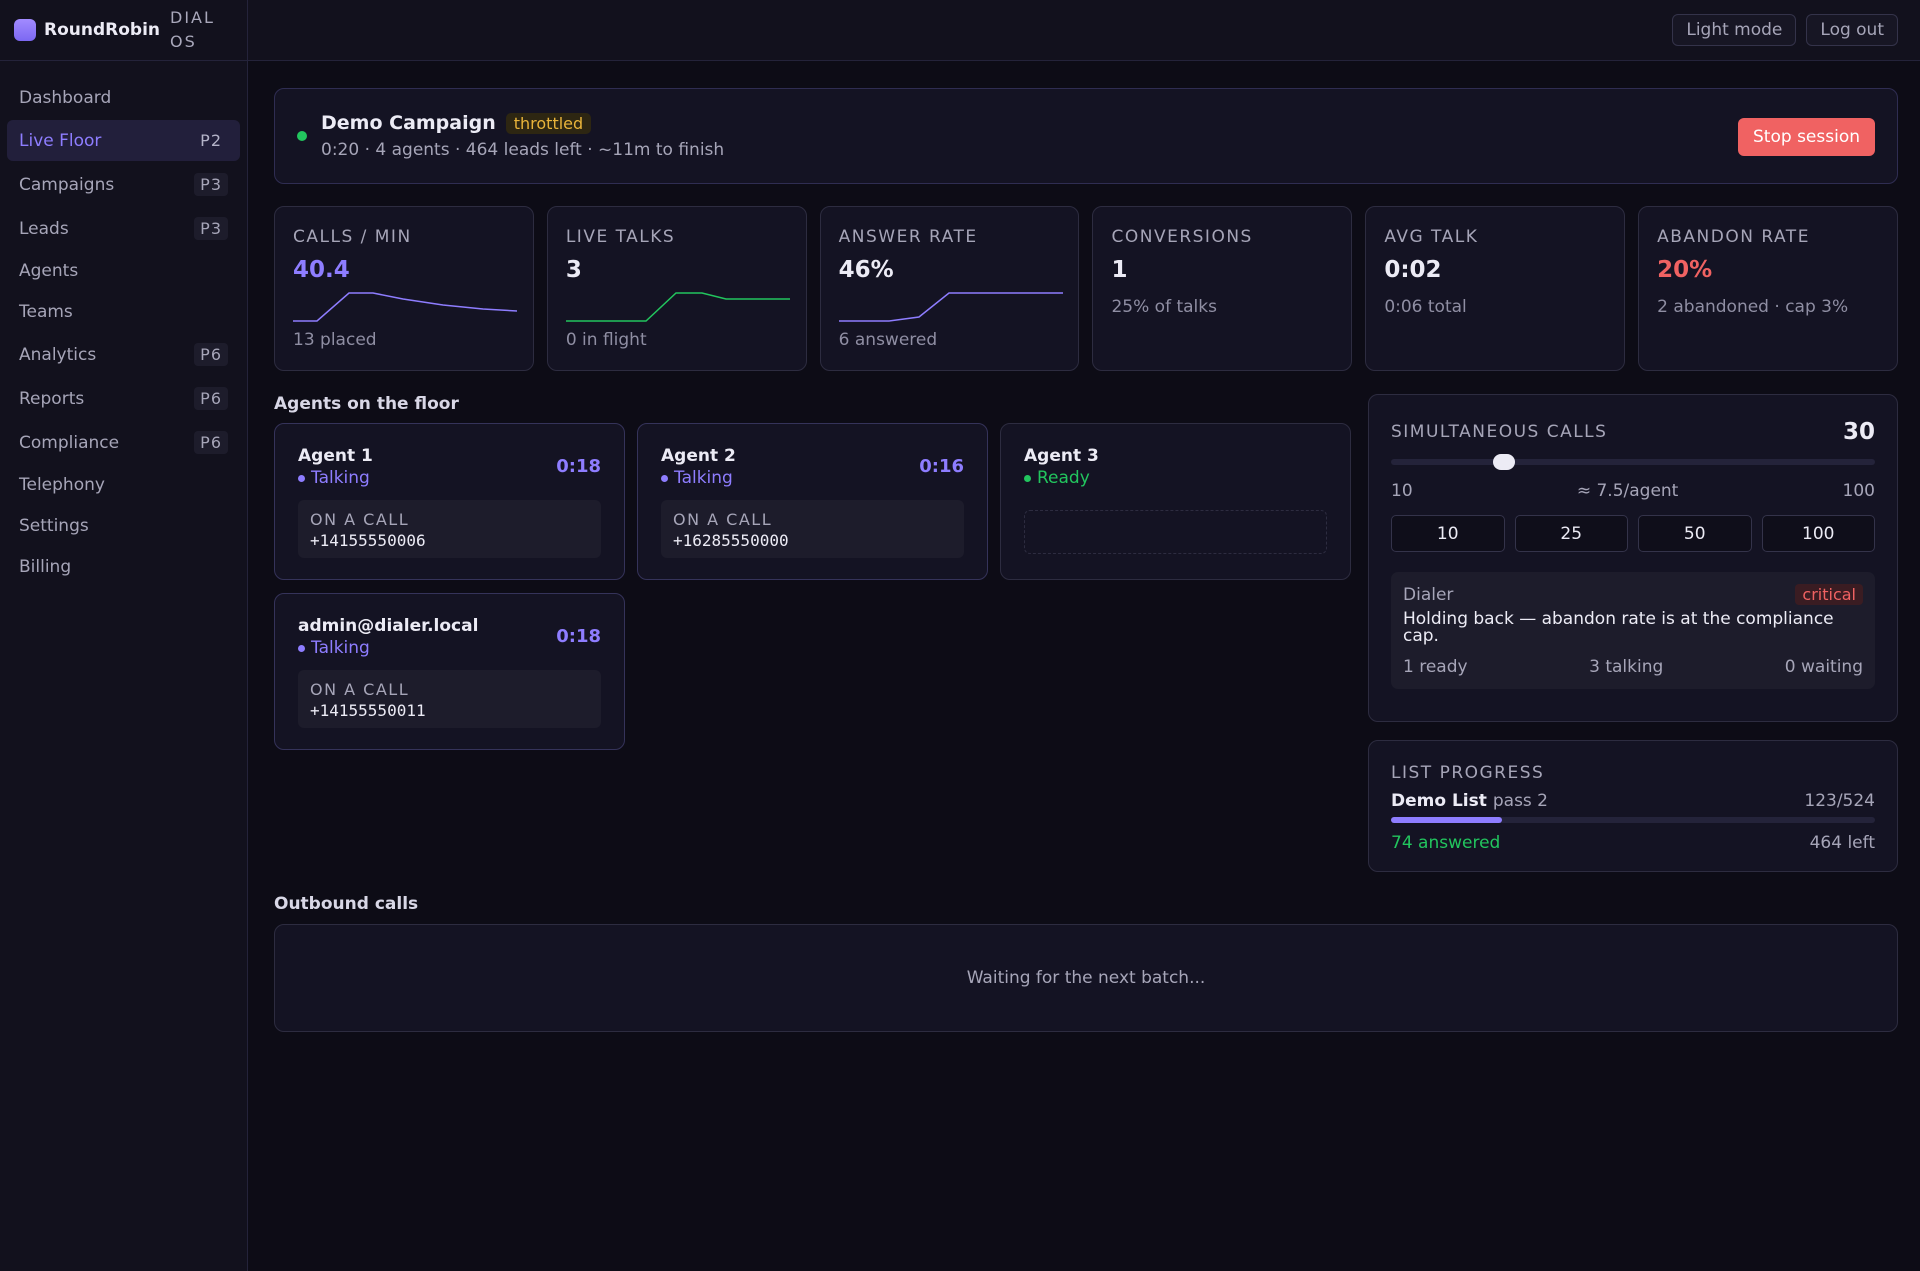 This screenshot has width=1920, height=1271. What do you see at coordinates (1222, 288) in the screenshot?
I see `stat-conversions: CONVERSIONS 1 25% of talks` at bounding box center [1222, 288].